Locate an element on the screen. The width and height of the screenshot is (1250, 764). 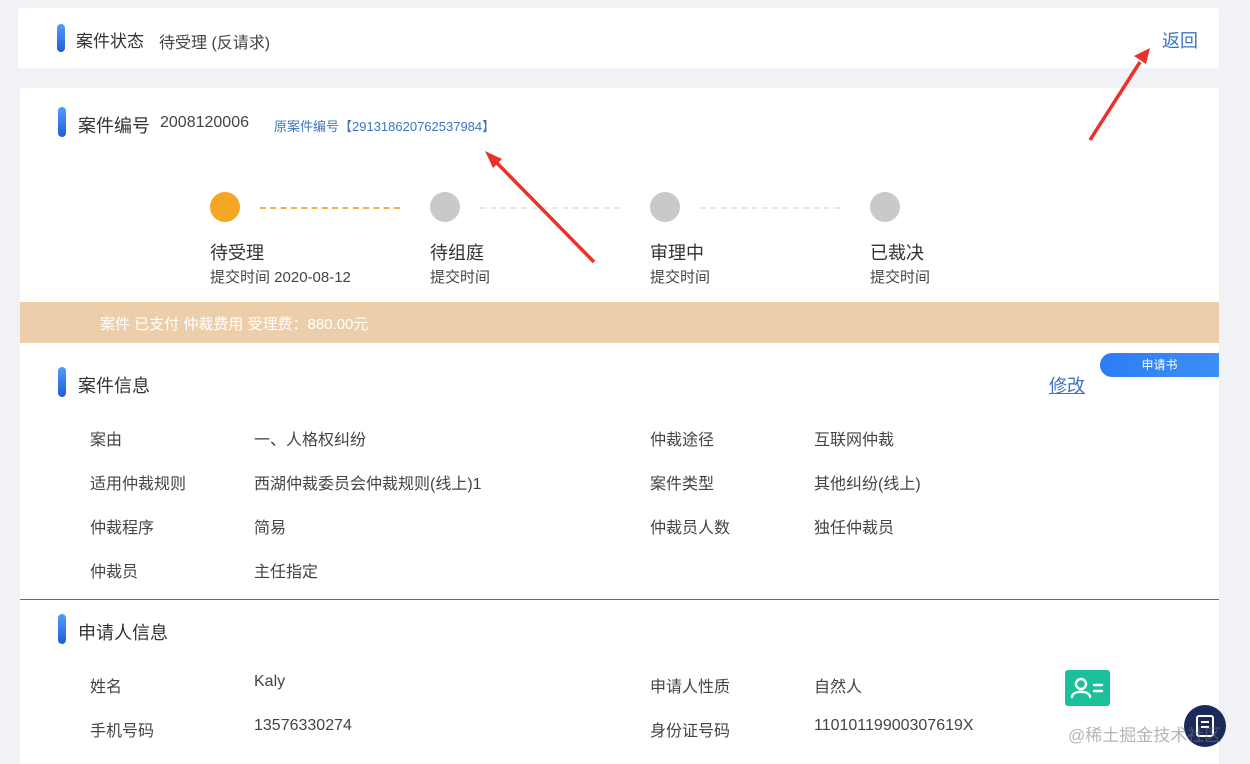
case-info-title: 案件信息 is located at coordinates (114, 386).